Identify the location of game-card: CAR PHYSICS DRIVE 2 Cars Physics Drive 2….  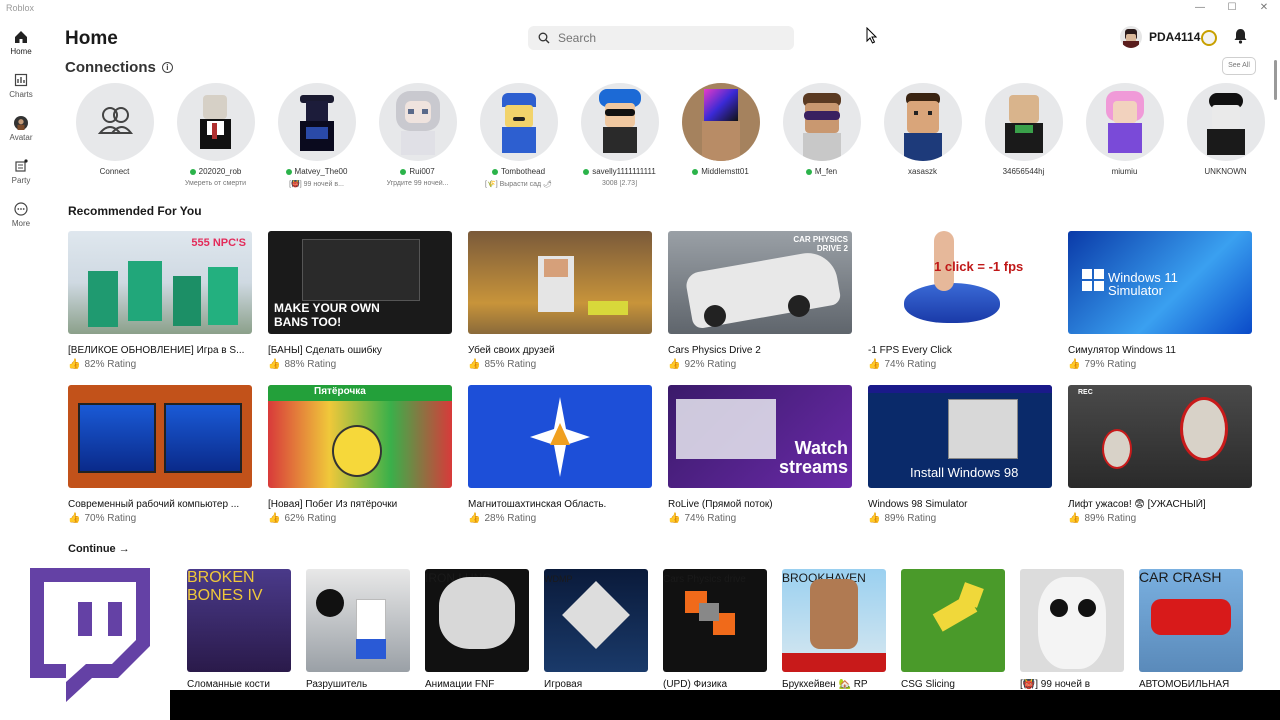
(760, 300).